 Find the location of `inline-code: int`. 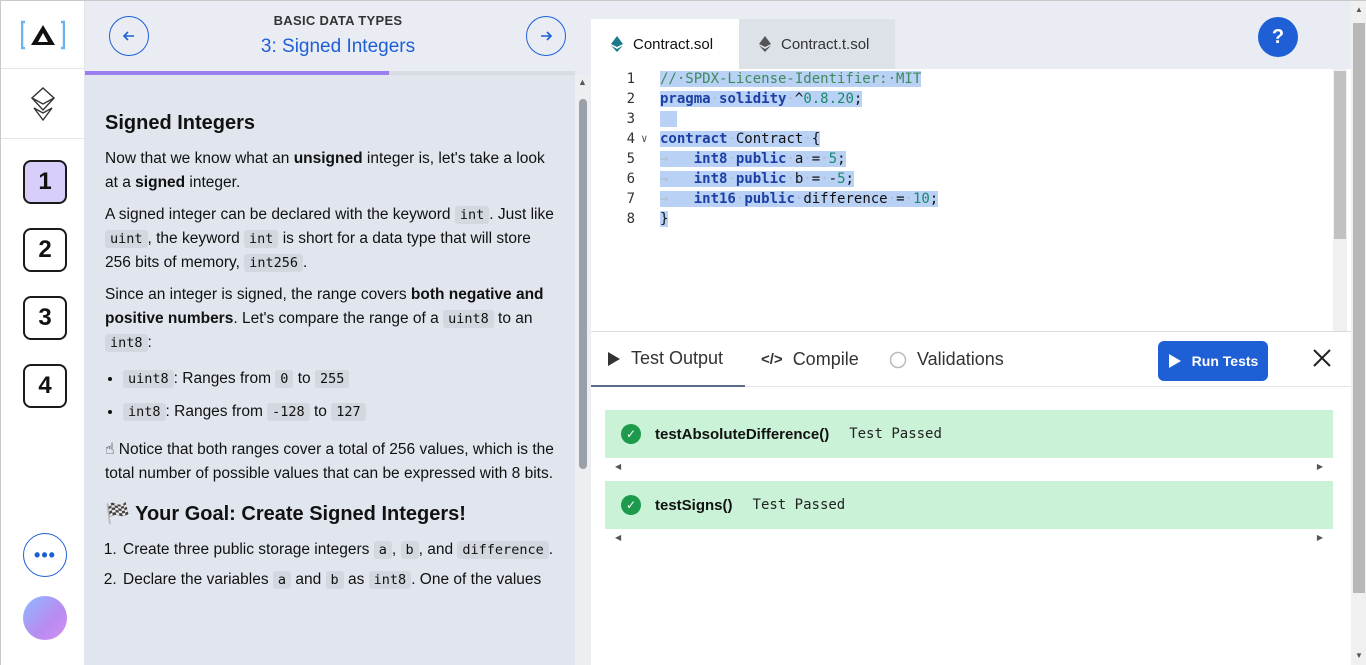

inline-code: int is located at coordinates (472, 215).